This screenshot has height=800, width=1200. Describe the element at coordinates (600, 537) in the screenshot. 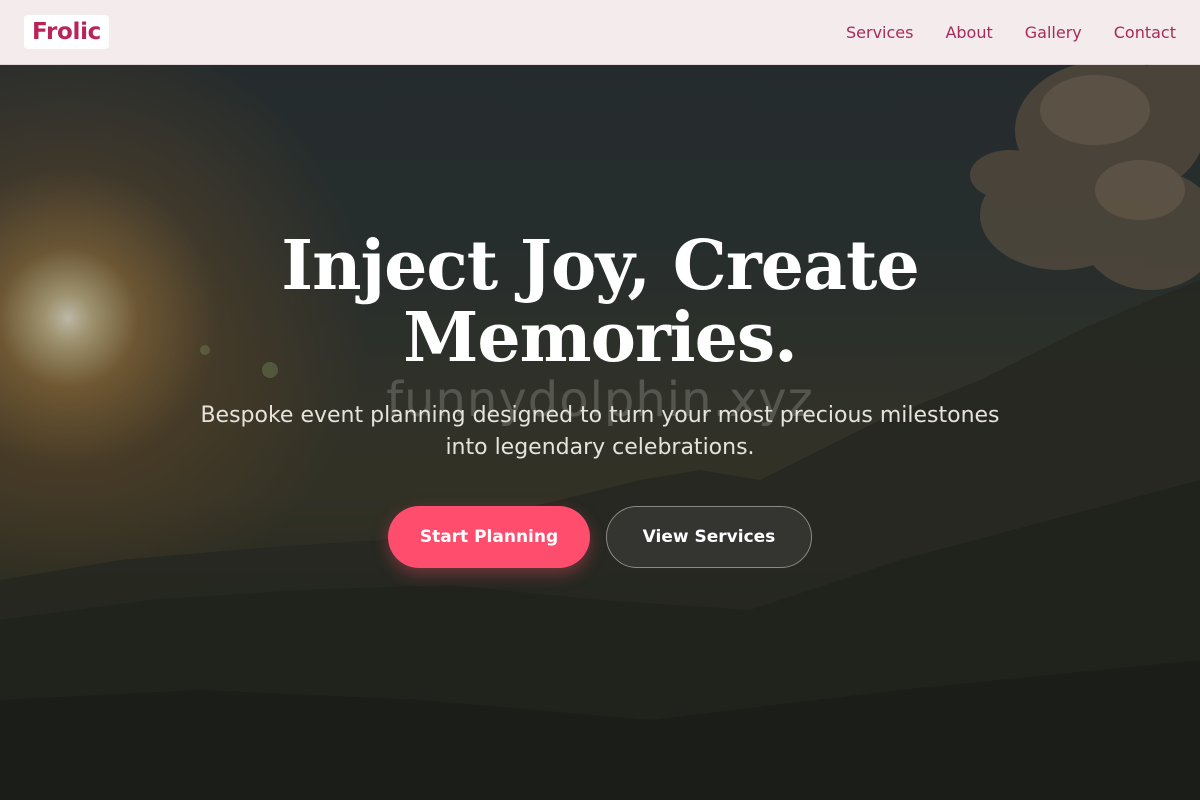

I see `hero-actions: Start Planning View Services` at that location.